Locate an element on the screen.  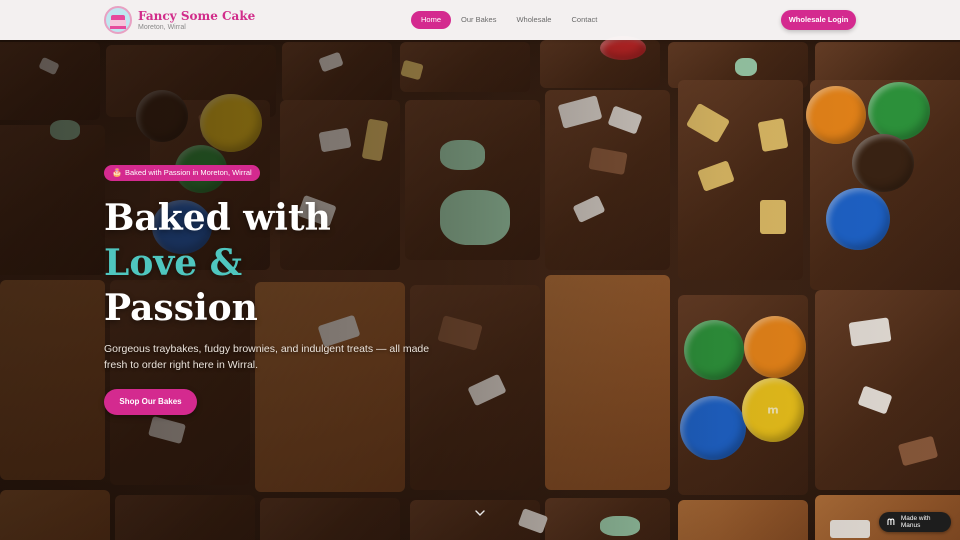
headline-line-1: Baked with is located at coordinates (217, 218).